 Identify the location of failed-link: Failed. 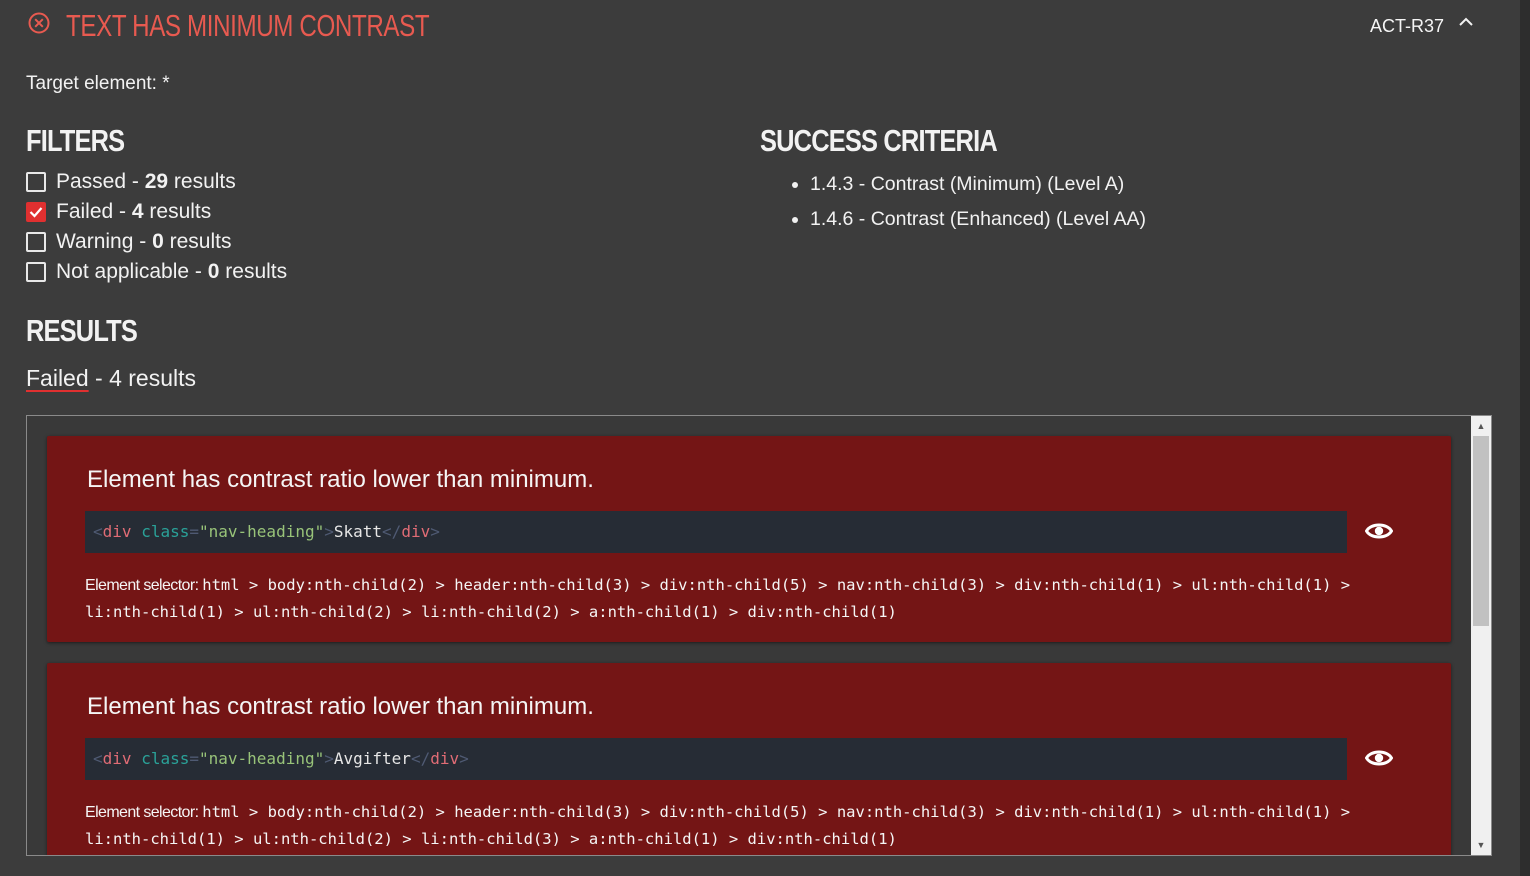
(57, 378).